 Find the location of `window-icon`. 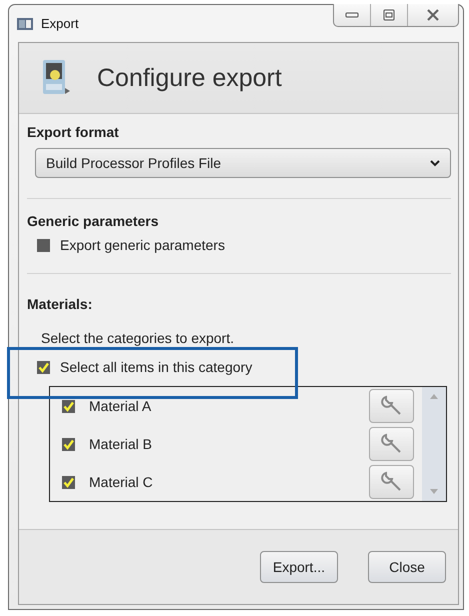

window-icon is located at coordinates (25, 24).